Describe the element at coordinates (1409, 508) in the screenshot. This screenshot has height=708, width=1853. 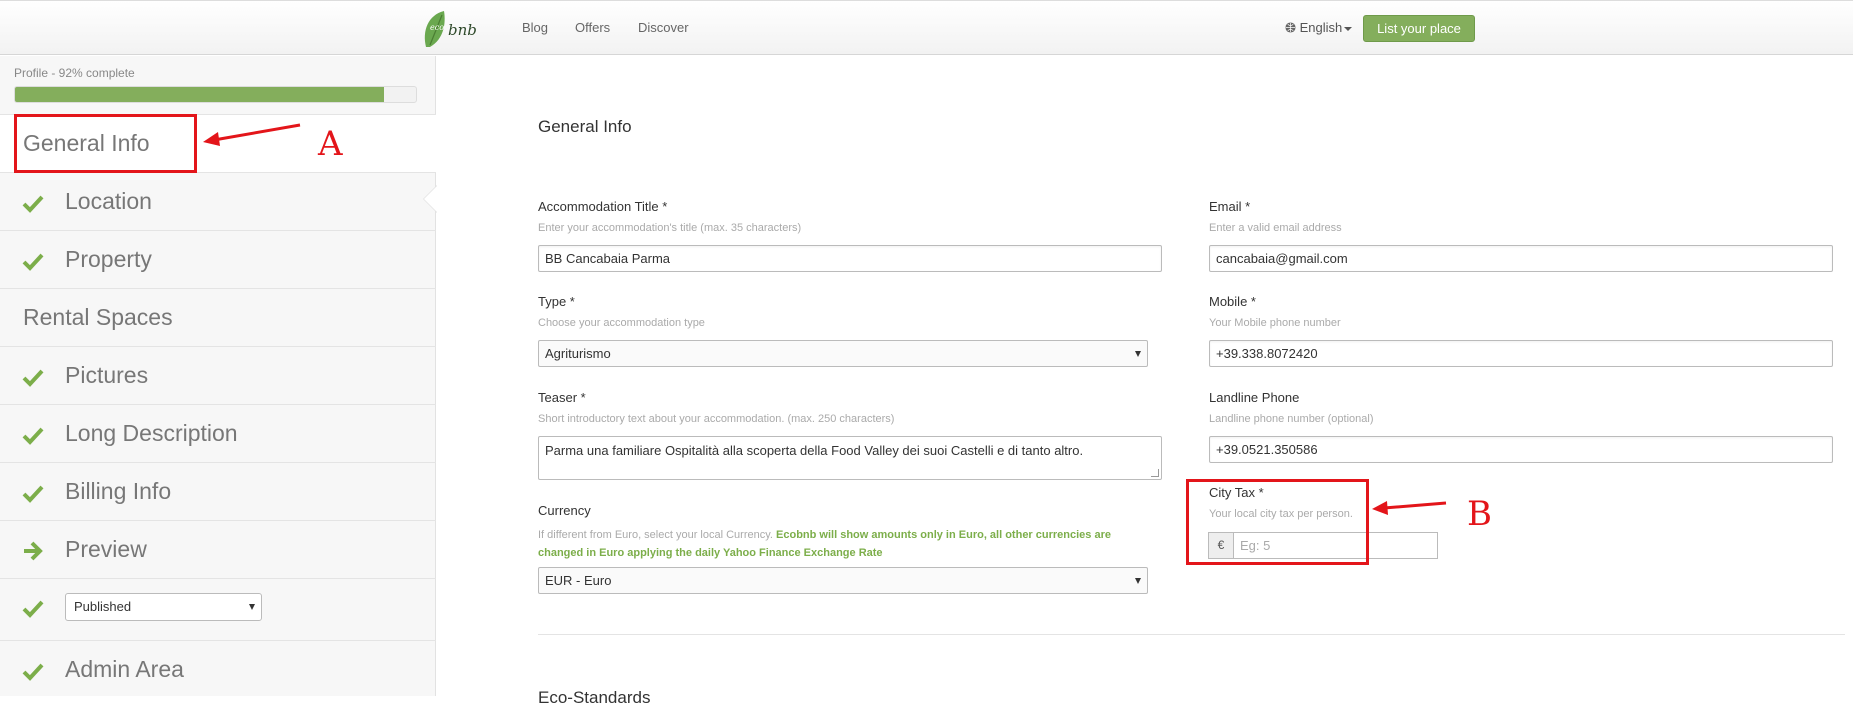
I see `annotation-arrow-b-icon` at that location.